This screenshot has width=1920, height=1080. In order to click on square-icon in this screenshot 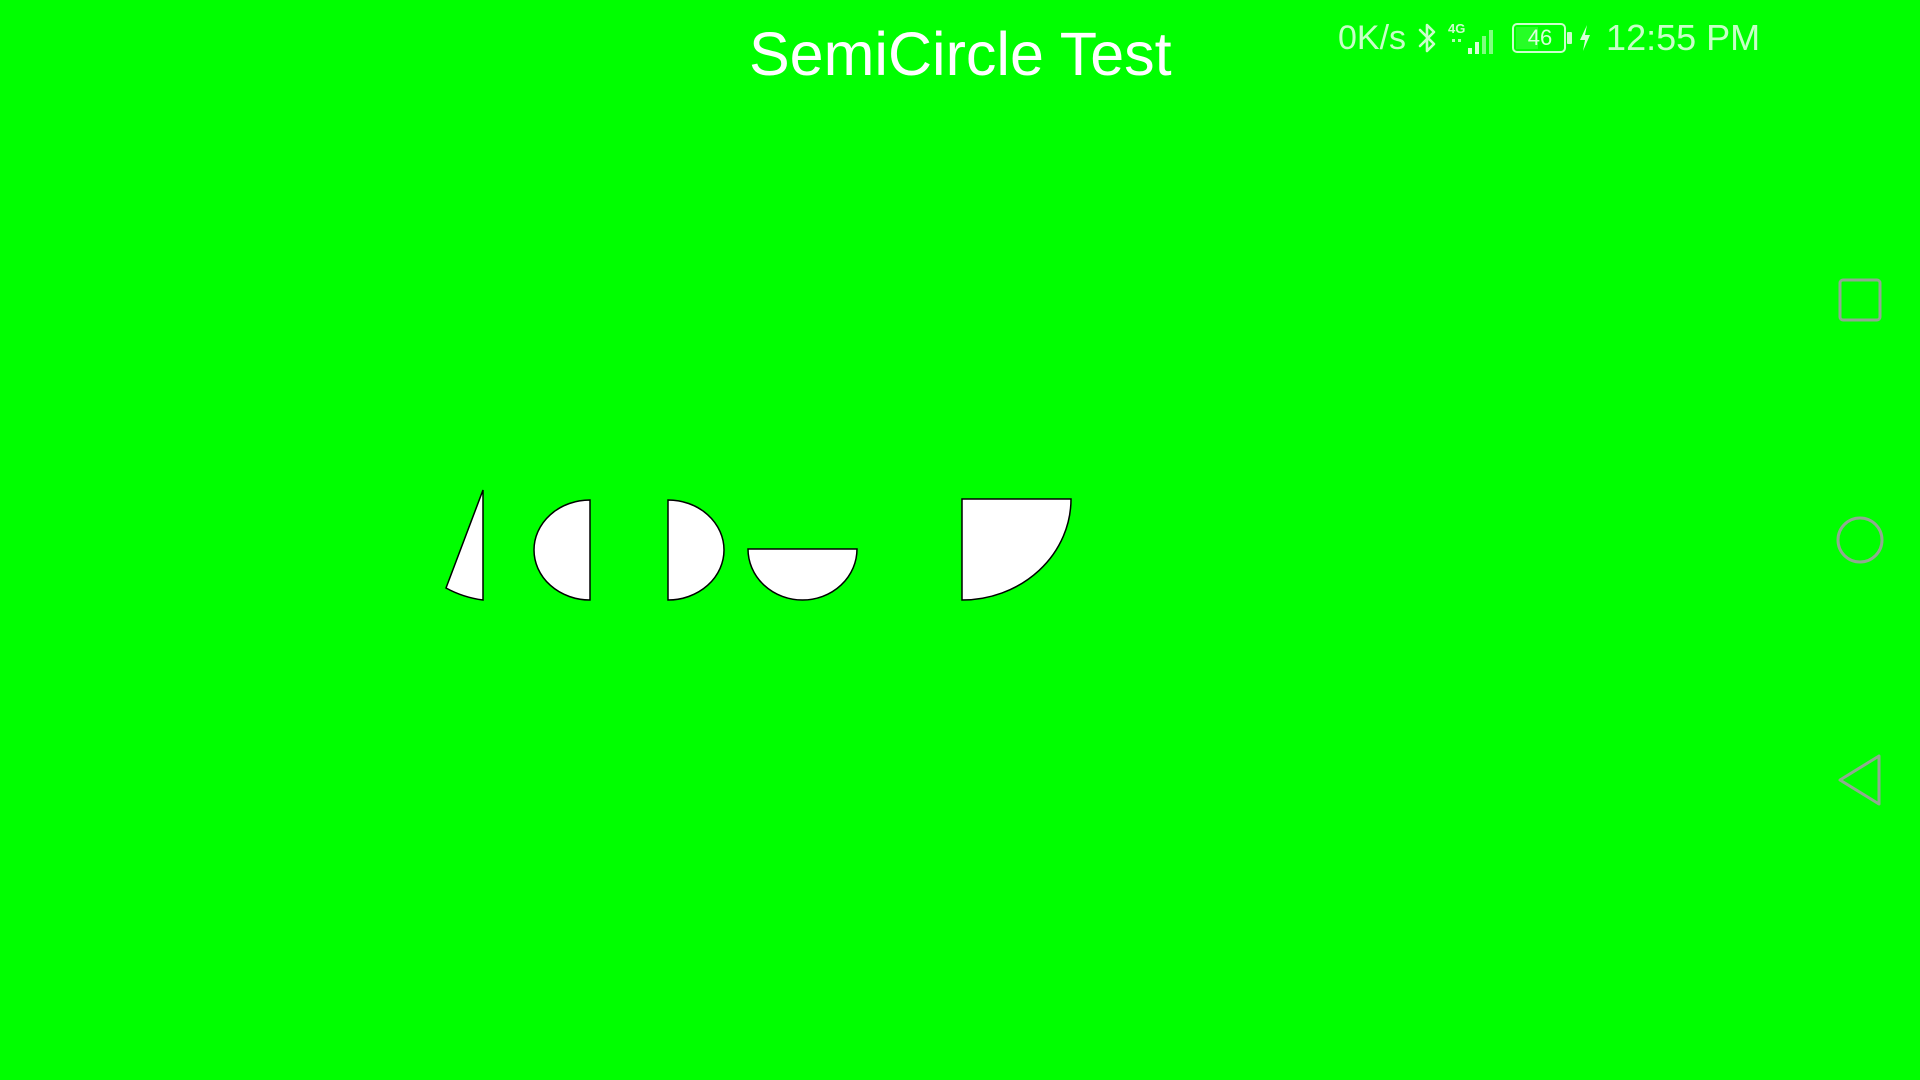, I will do `click(1860, 300)`.